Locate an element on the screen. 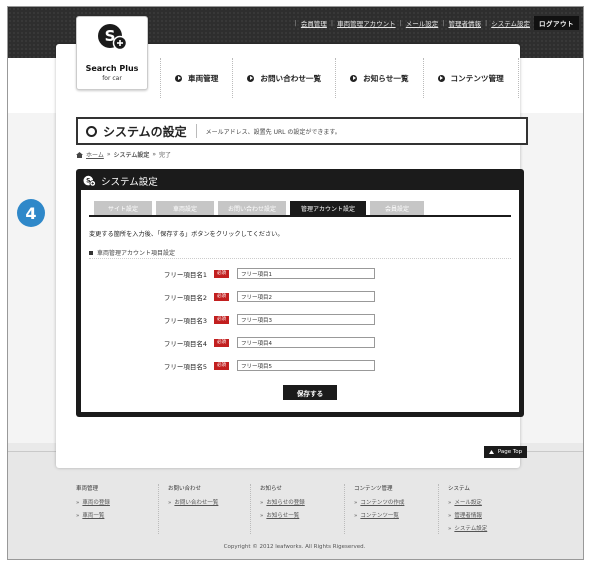 This screenshot has width=589, height=564. settings-tabs: サイト設定 車両設定 お問い合わせ設定 管理アカウント設定 会員設定 is located at coordinates (259, 208).